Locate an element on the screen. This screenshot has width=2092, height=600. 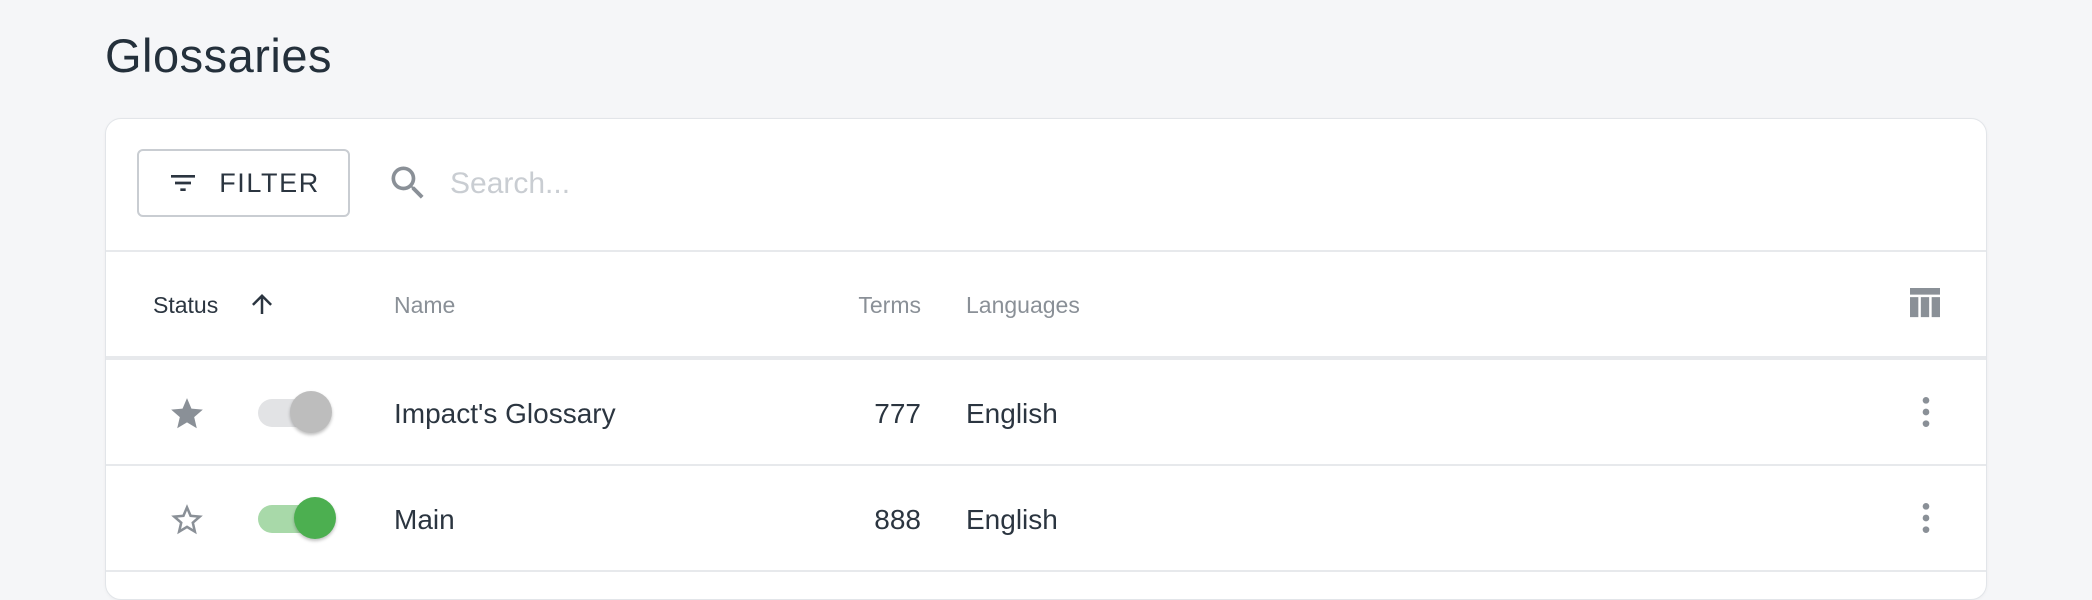
page-title: Glossaries is located at coordinates (219, 55).